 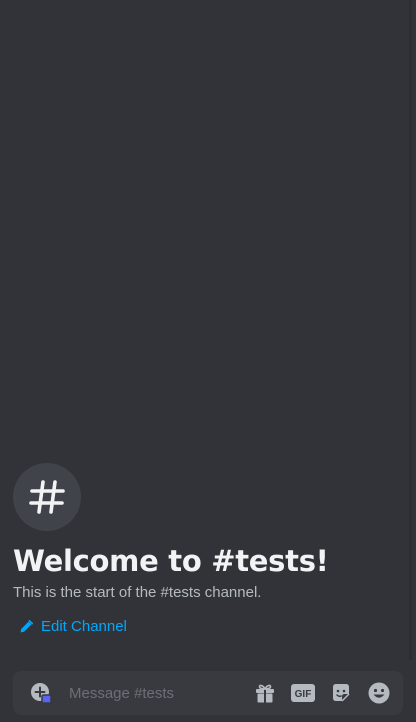 I want to click on gift-icon, so click(x=265, y=693).